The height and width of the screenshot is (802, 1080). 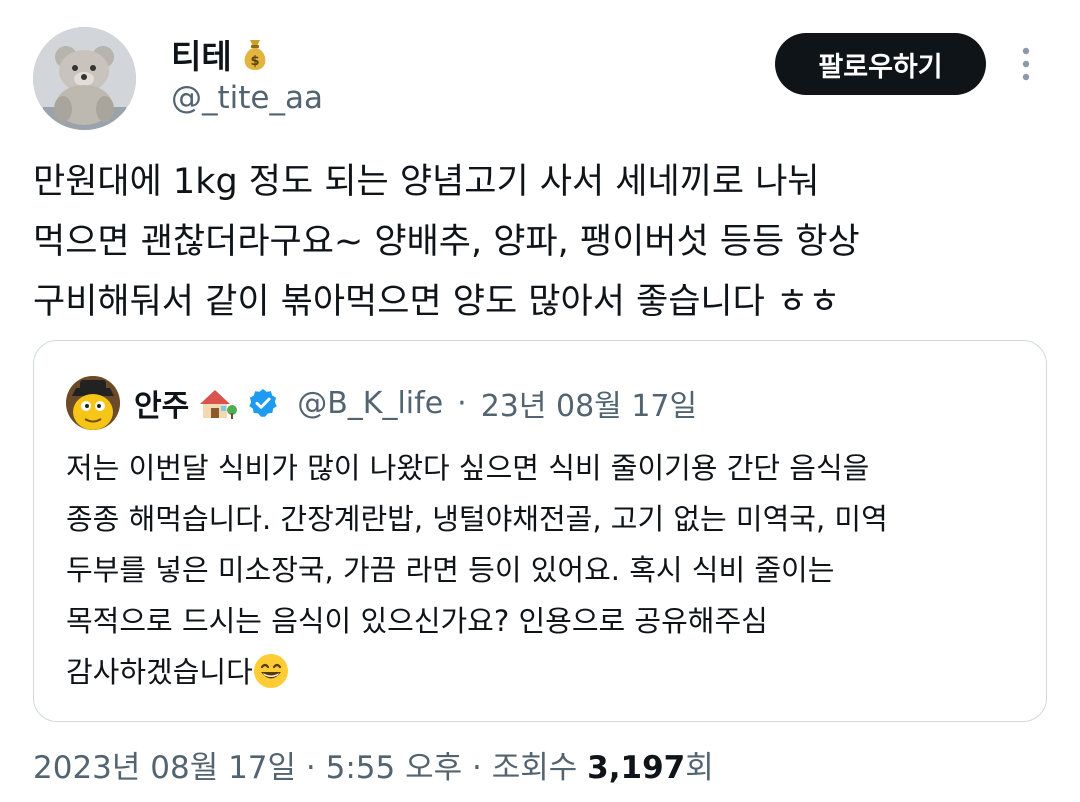 What do you see at coordinates (636, 768) in the screenshot?
I see `views-count: 3,197` at bounding box center [636, 768].